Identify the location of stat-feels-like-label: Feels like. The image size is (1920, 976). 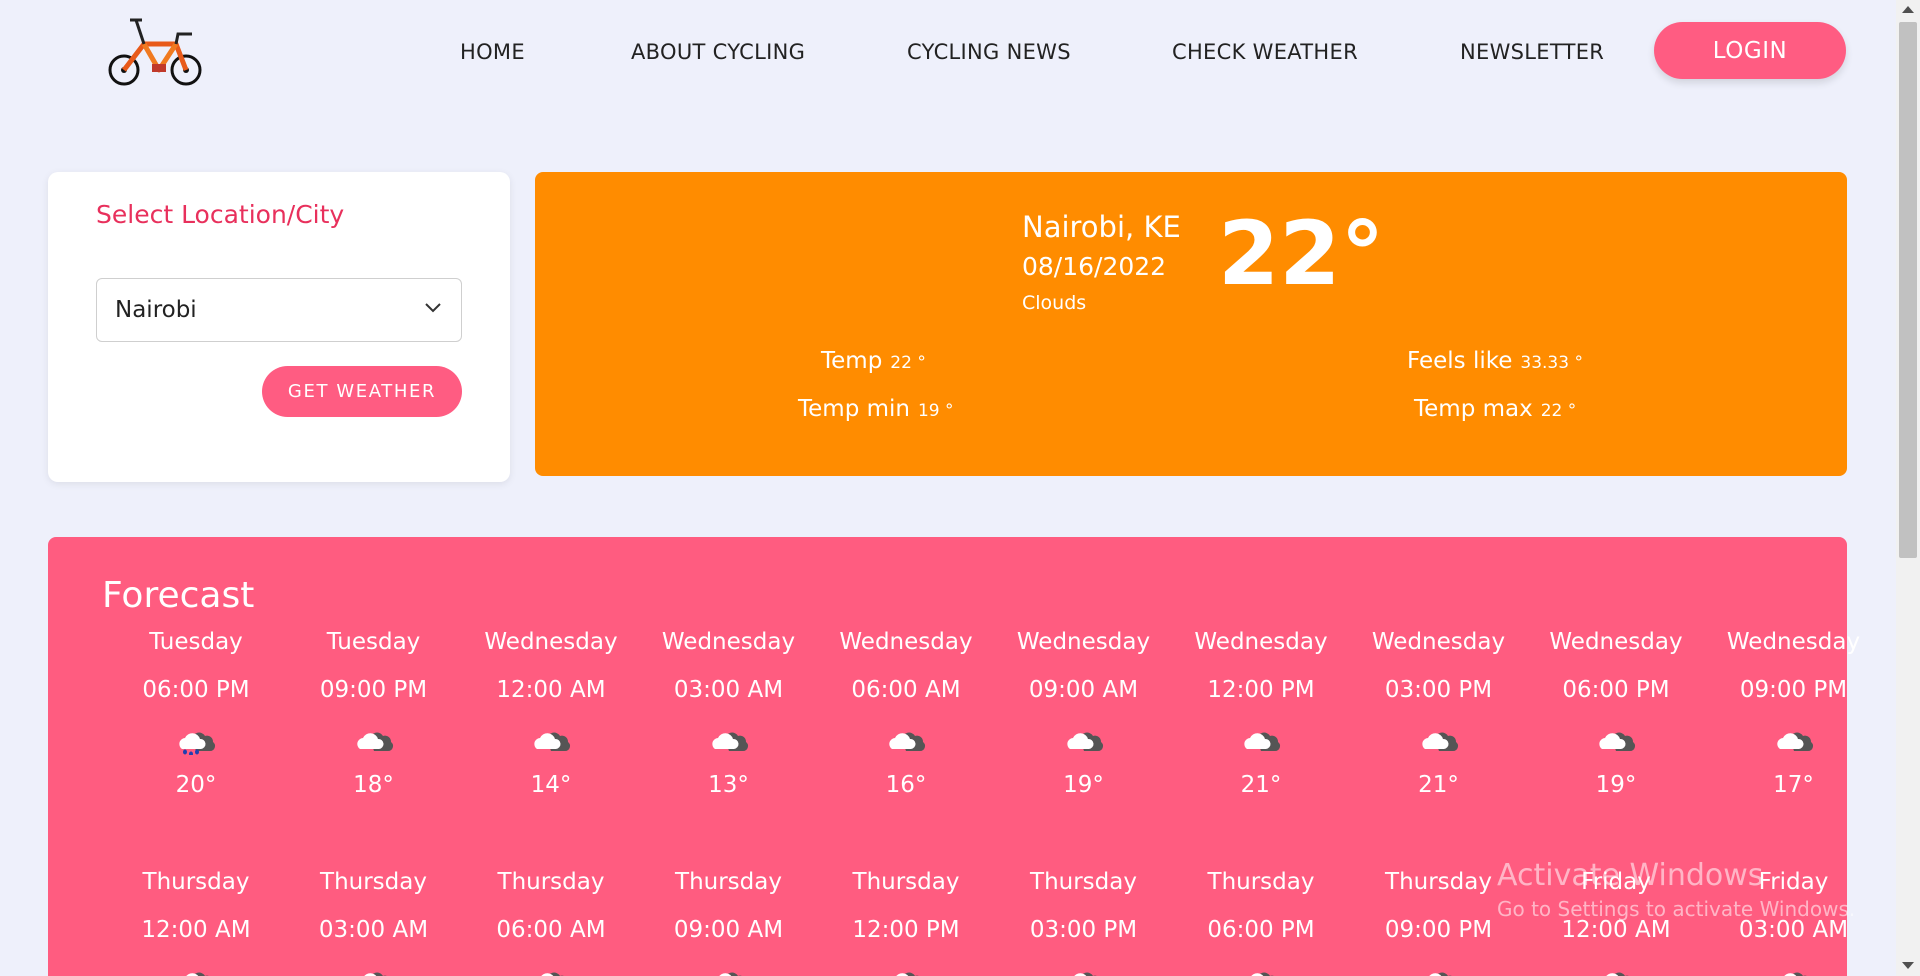
(1460, 361).